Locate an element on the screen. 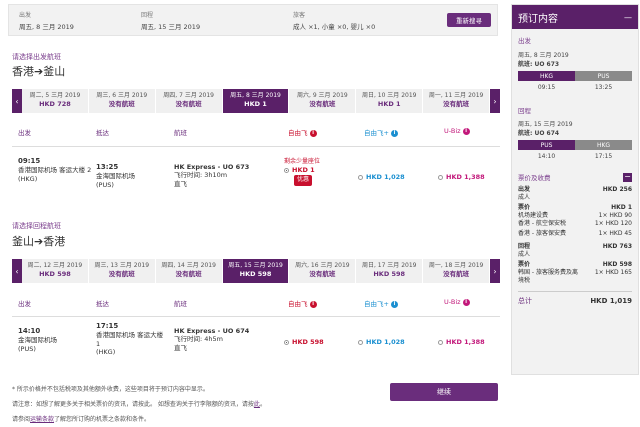 This screenshot has height=427, width=640. baggage-info-link: 此 is located at coordinates (257, 404).